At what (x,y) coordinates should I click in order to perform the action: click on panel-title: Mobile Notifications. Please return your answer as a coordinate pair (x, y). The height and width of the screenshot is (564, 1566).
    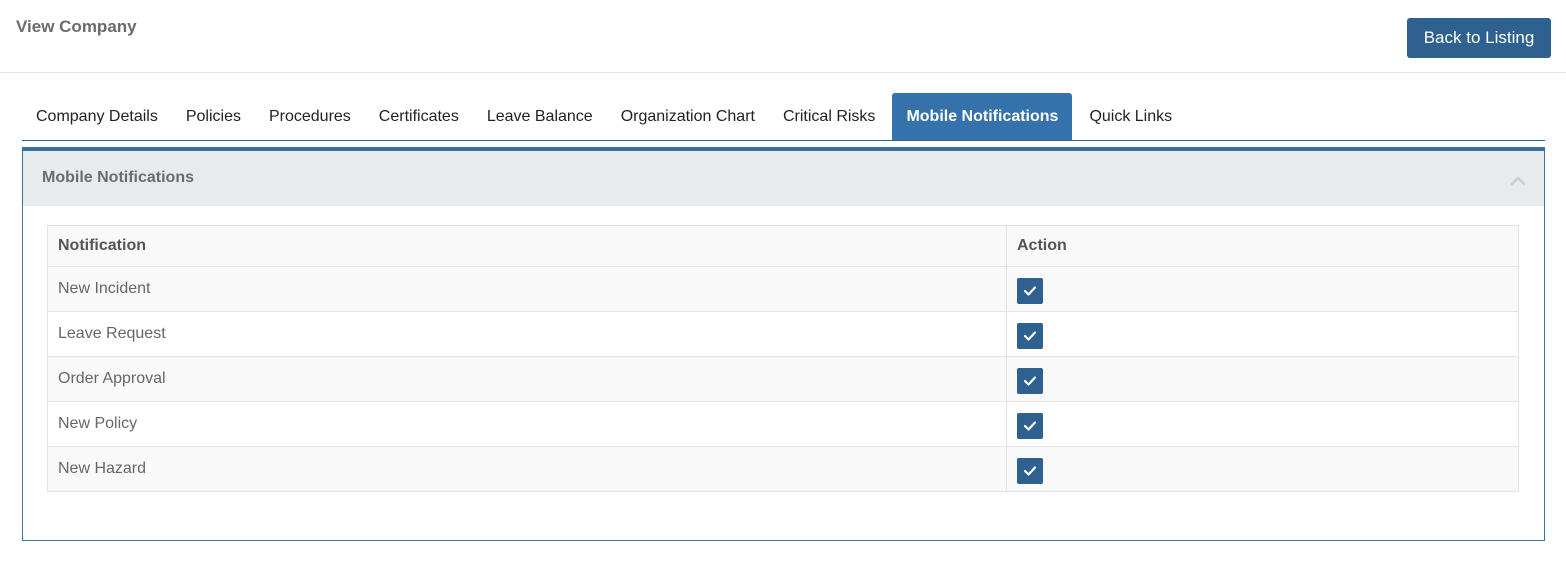
    Looking at the image, I should click on (118, 177).